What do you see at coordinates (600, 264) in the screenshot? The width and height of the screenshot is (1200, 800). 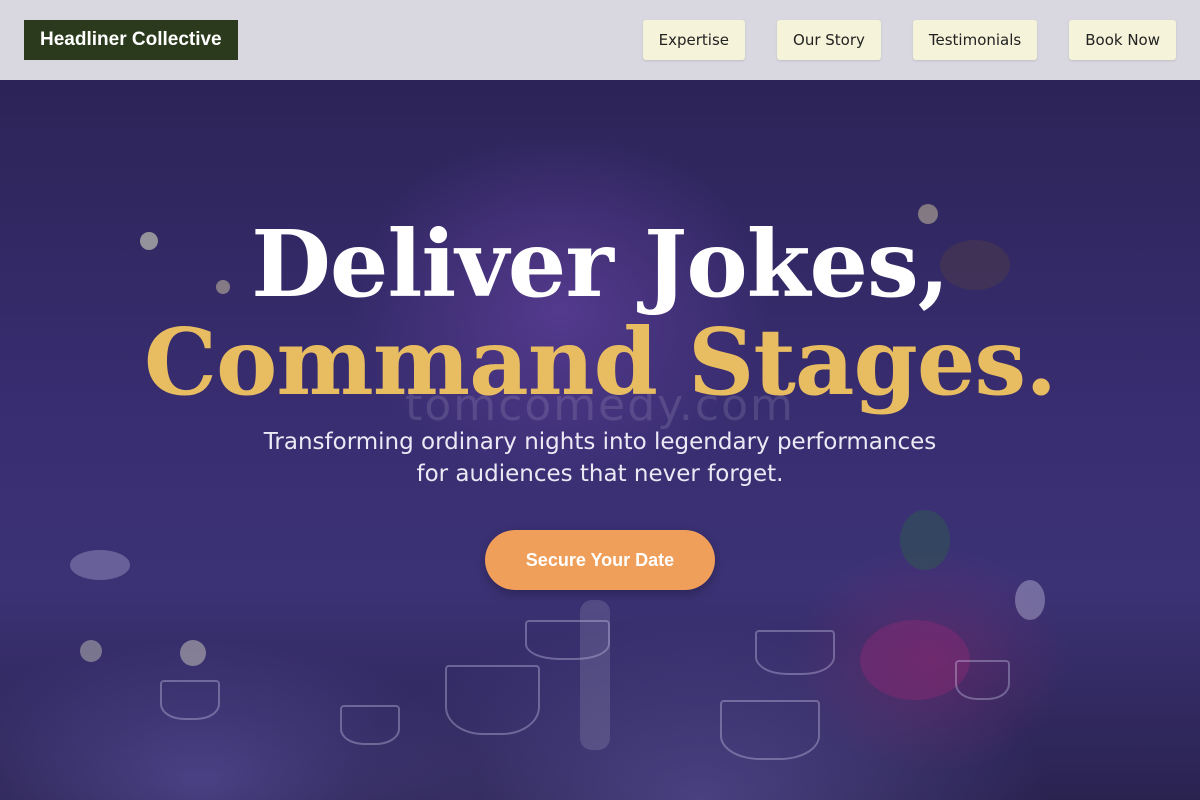 I see `hero-heading-line1: Deliver Jokes,` at bounding box center [600, 264].